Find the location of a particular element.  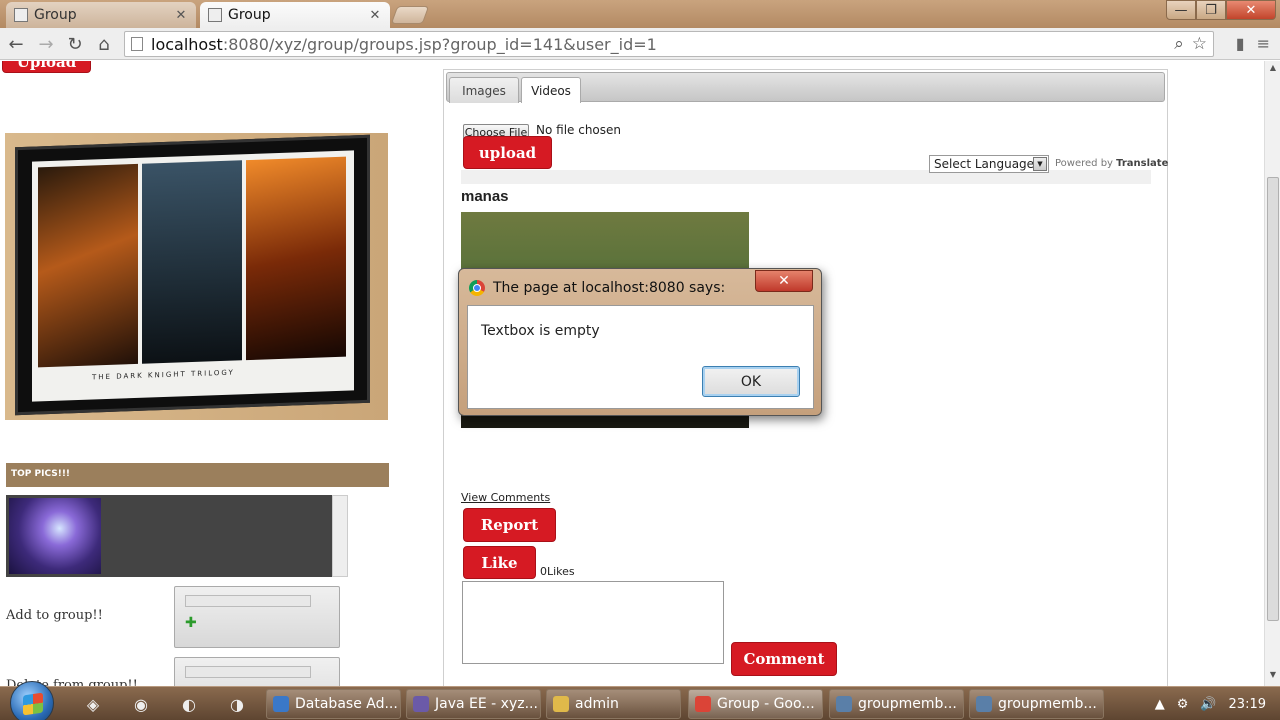

bookmark-star-icon: ☆ is located at coordinates (1199, 44).